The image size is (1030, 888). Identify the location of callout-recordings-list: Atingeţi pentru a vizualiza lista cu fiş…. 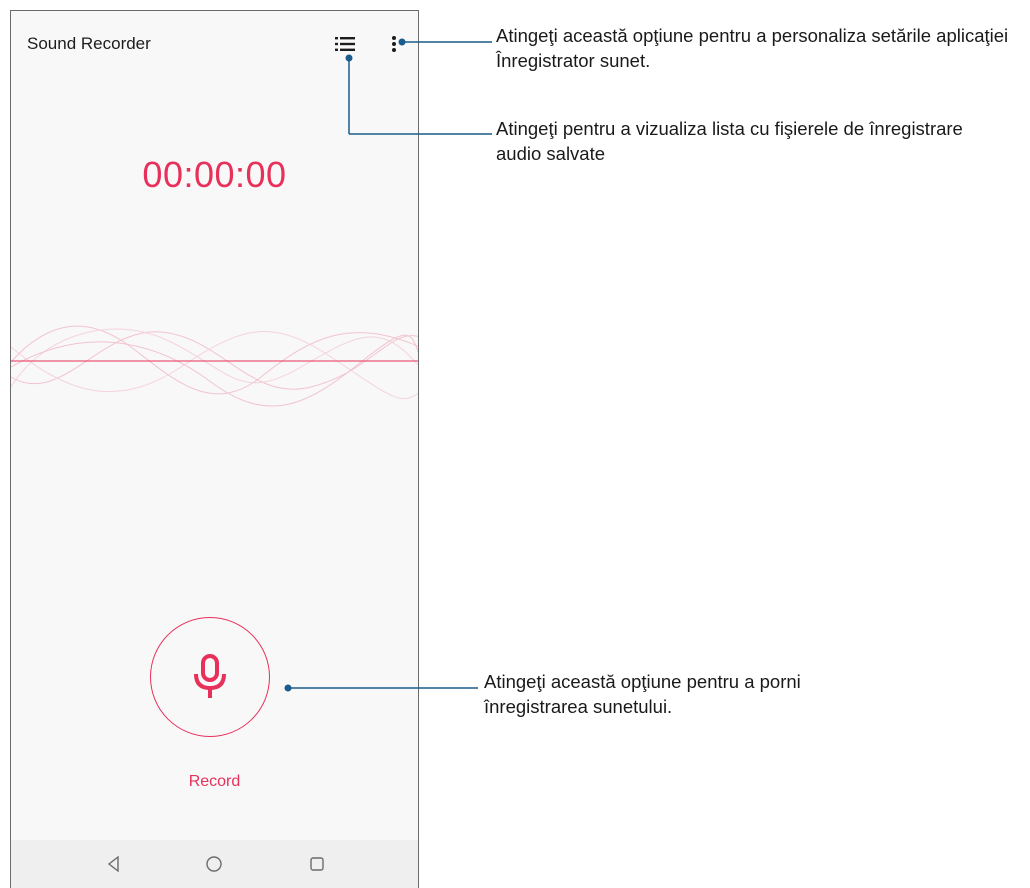
(729, 141).